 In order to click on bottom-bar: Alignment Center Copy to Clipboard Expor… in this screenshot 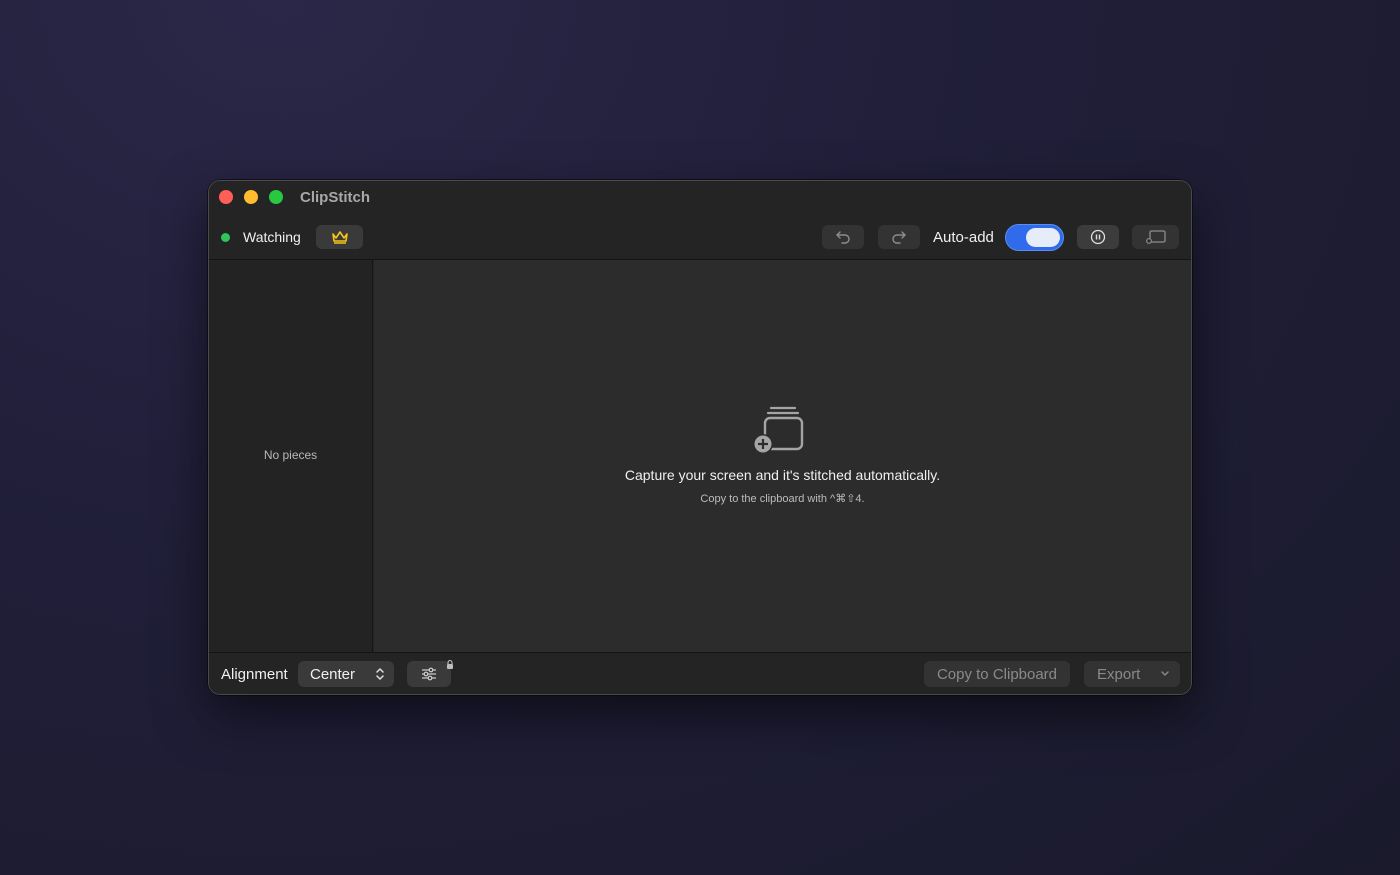, I will do `click(700, 673)`.